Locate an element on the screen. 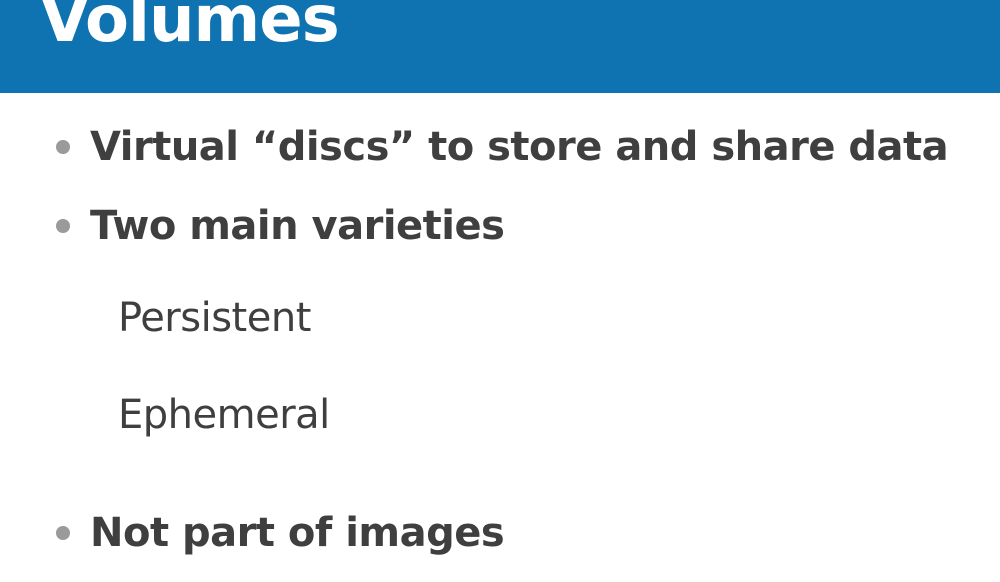 This screenshot has width=1000, height=582. bullet-item: Virtual “discs” to store and share data is located at coordinates (474, 147).